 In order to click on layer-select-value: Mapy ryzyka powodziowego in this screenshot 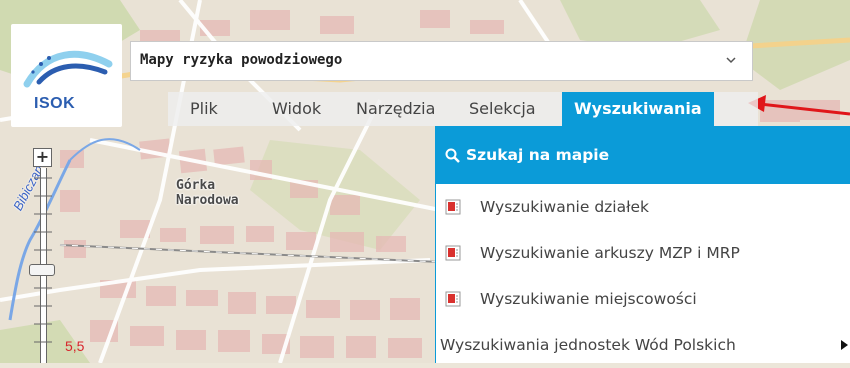, I will do `click(241, 60)`.